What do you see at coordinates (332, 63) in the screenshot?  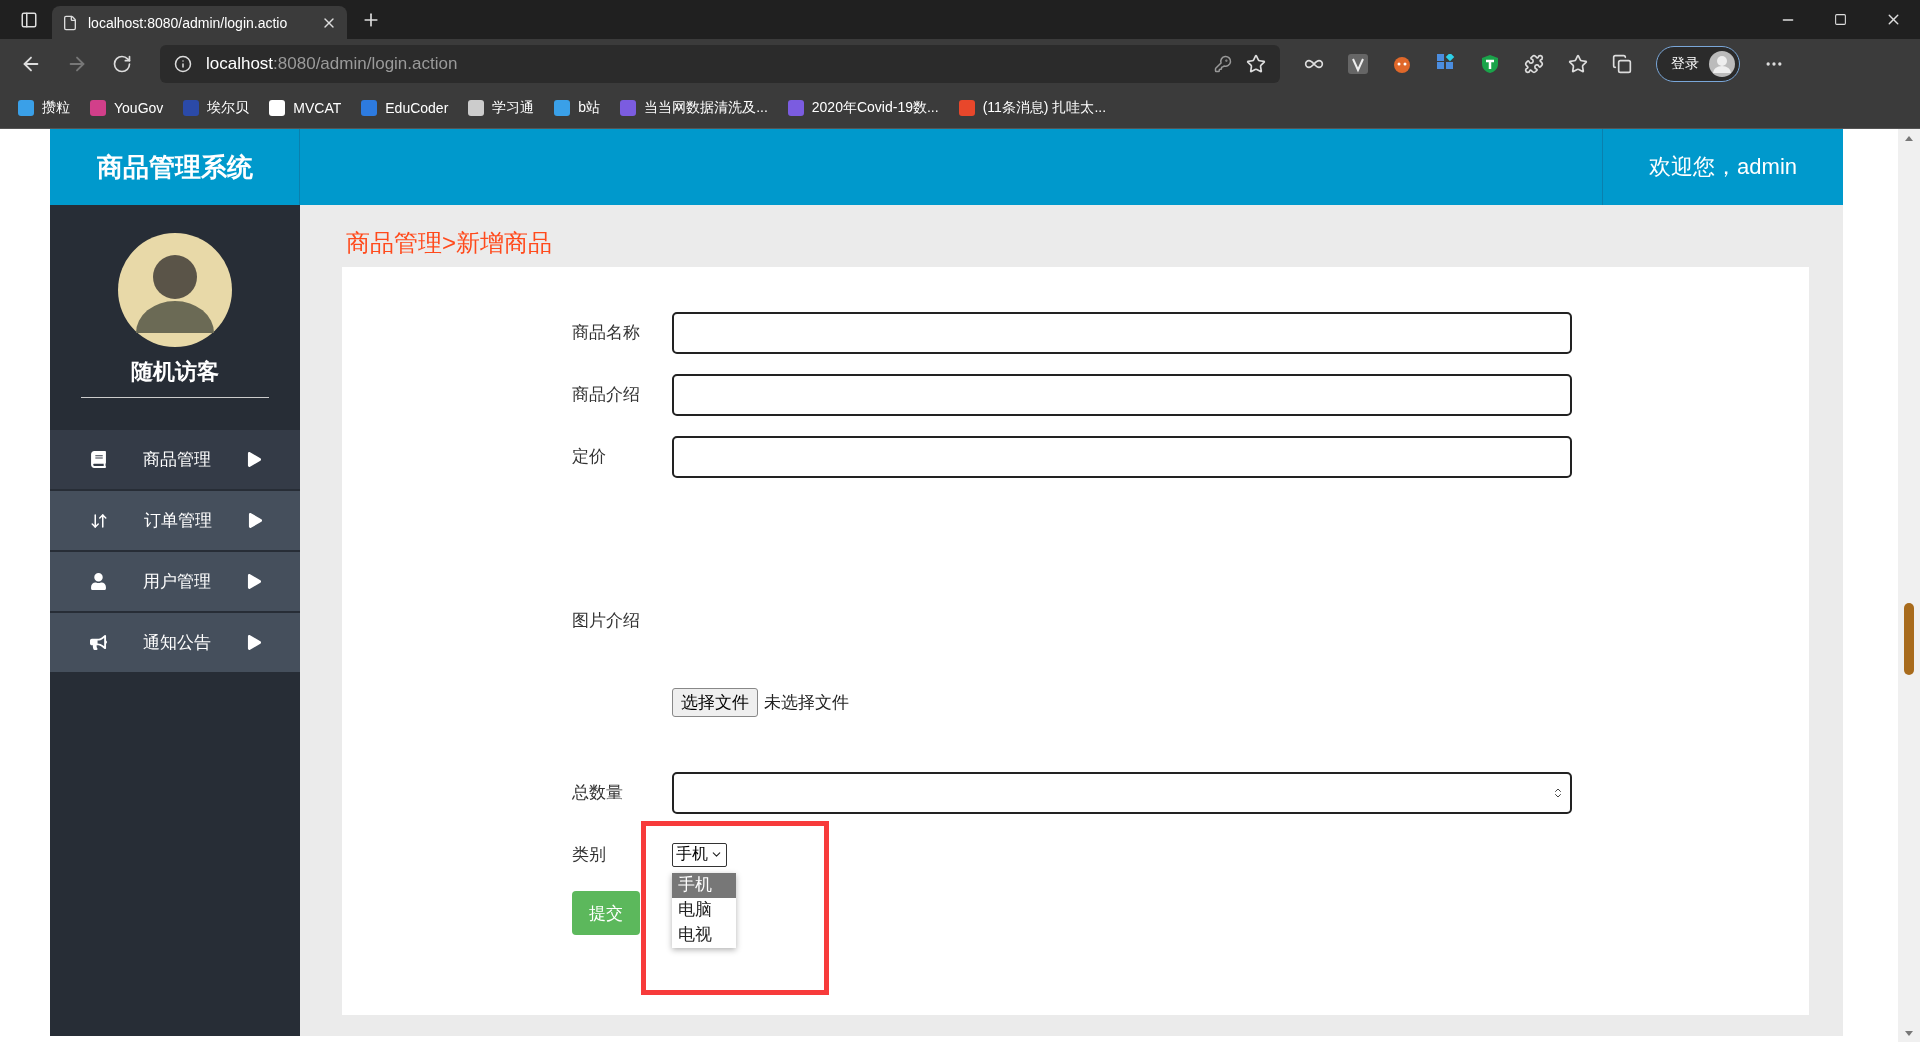 I see `url-text: localhost:8080/admin/login.action` at bounding box center [332, 63].